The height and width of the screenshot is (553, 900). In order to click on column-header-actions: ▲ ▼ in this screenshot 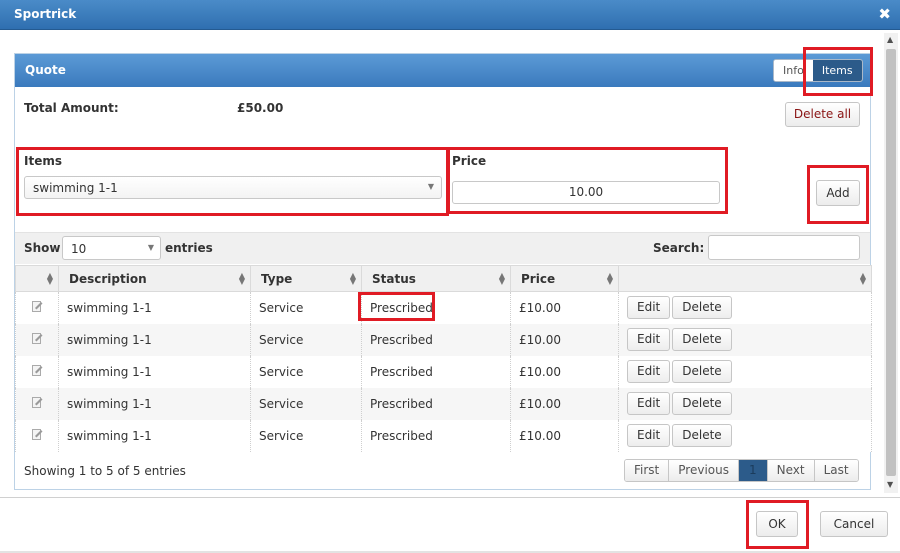, I will do `click(745, 278)`.